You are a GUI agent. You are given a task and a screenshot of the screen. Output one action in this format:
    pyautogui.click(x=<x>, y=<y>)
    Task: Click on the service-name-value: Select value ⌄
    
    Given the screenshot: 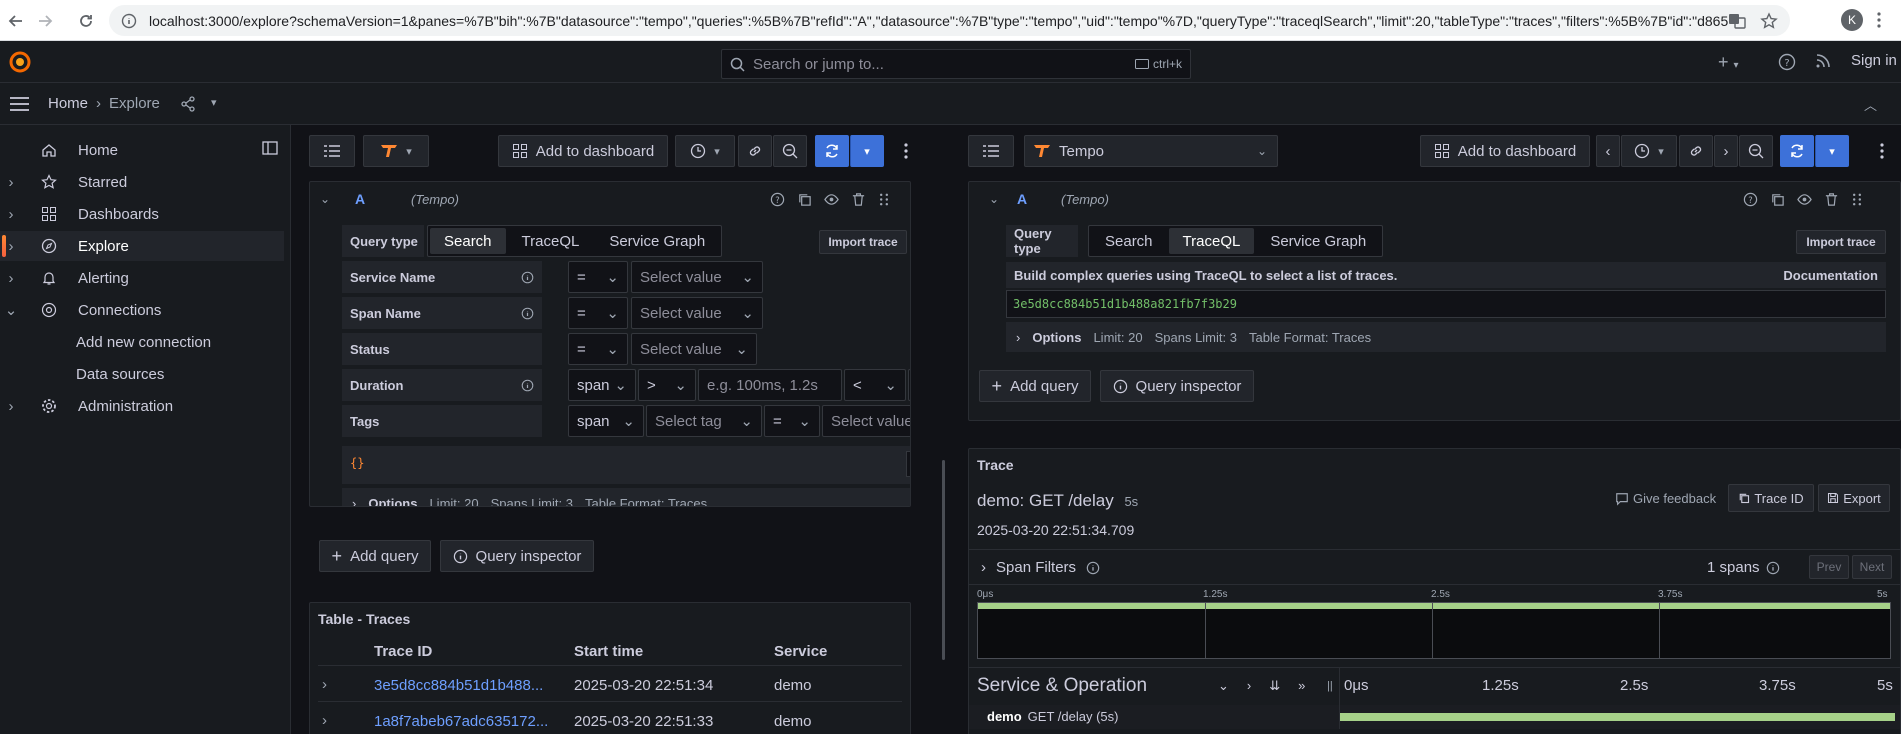 What is the action you would take?
    pyautogui.click(x=697, y=277)
    